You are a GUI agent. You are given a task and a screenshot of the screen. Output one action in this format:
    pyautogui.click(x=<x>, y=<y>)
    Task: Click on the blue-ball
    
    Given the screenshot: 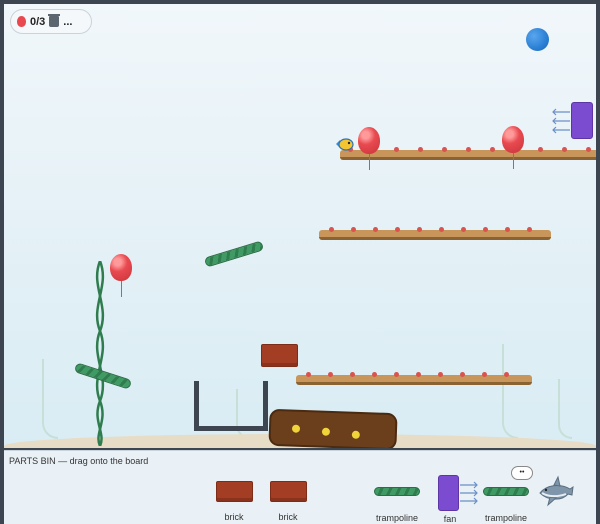 What is the action you would take?
    pyautogui.click(x=537, y=39)
    